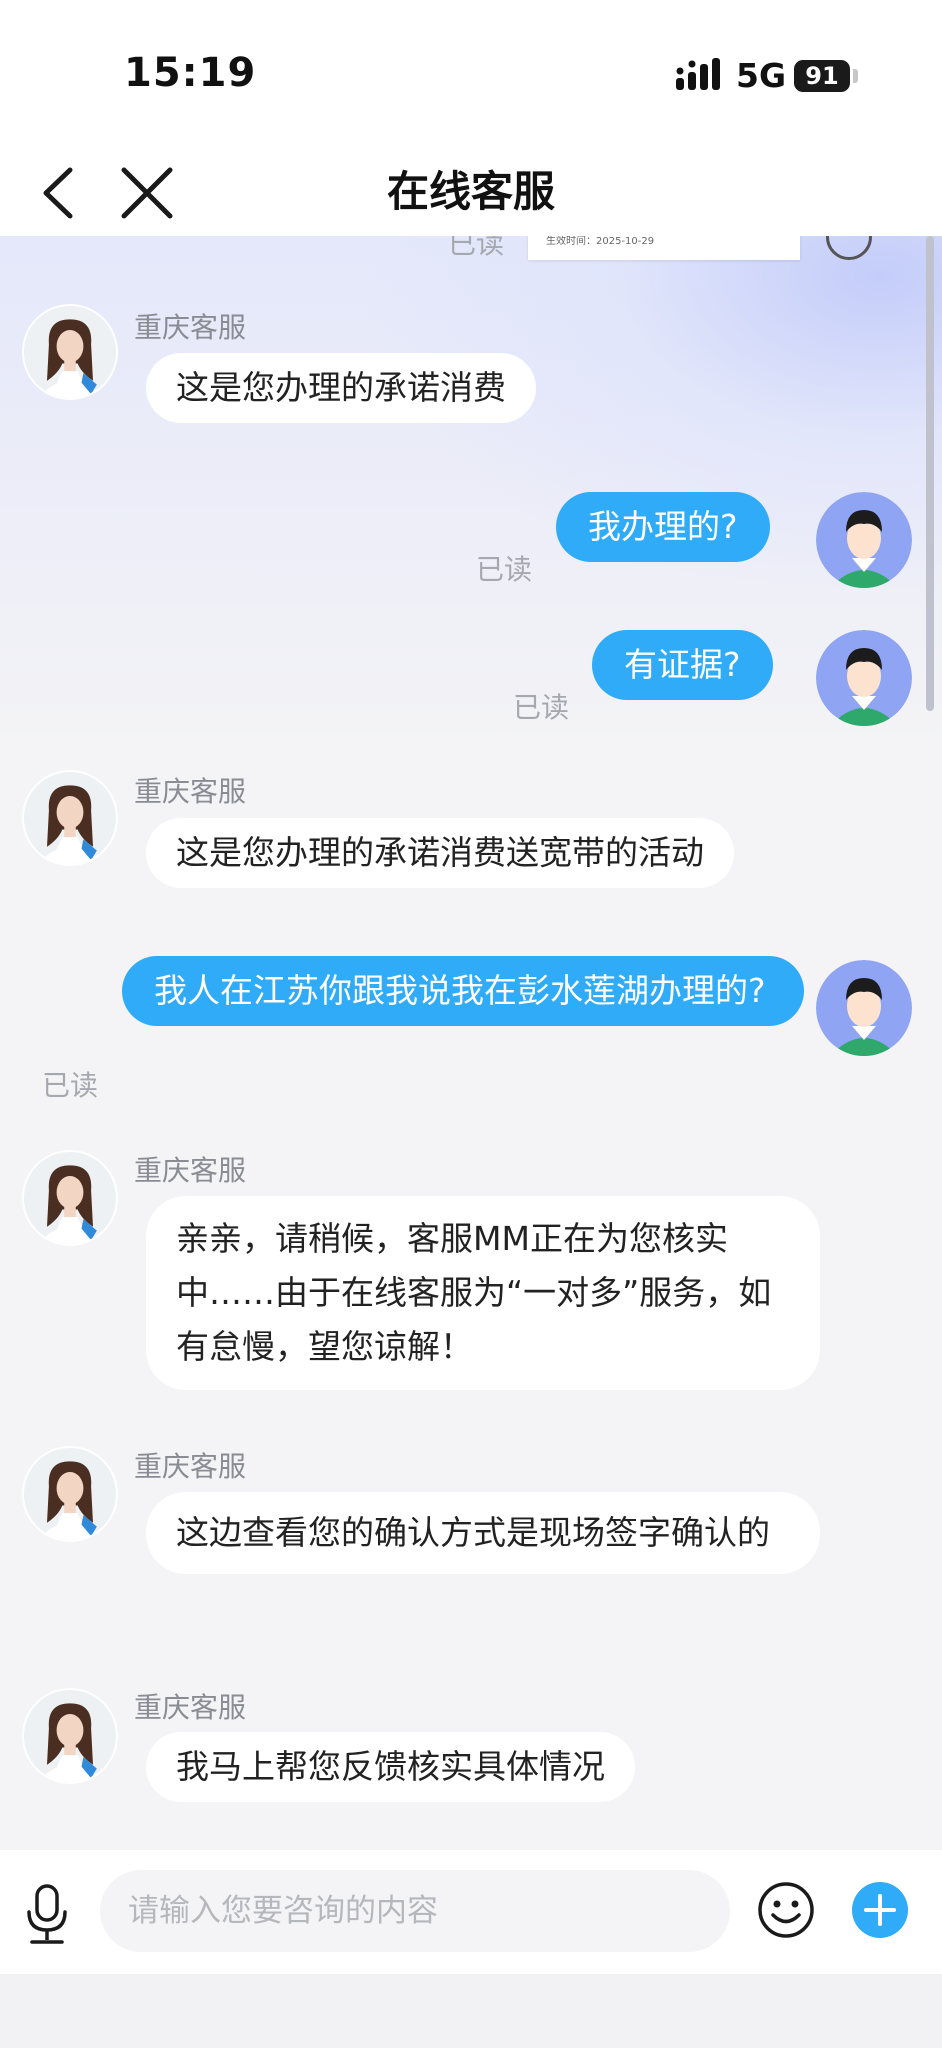  Describe the element at coordinates (786, 1910) in the screenshot. I see `smiley-icon` at that location.